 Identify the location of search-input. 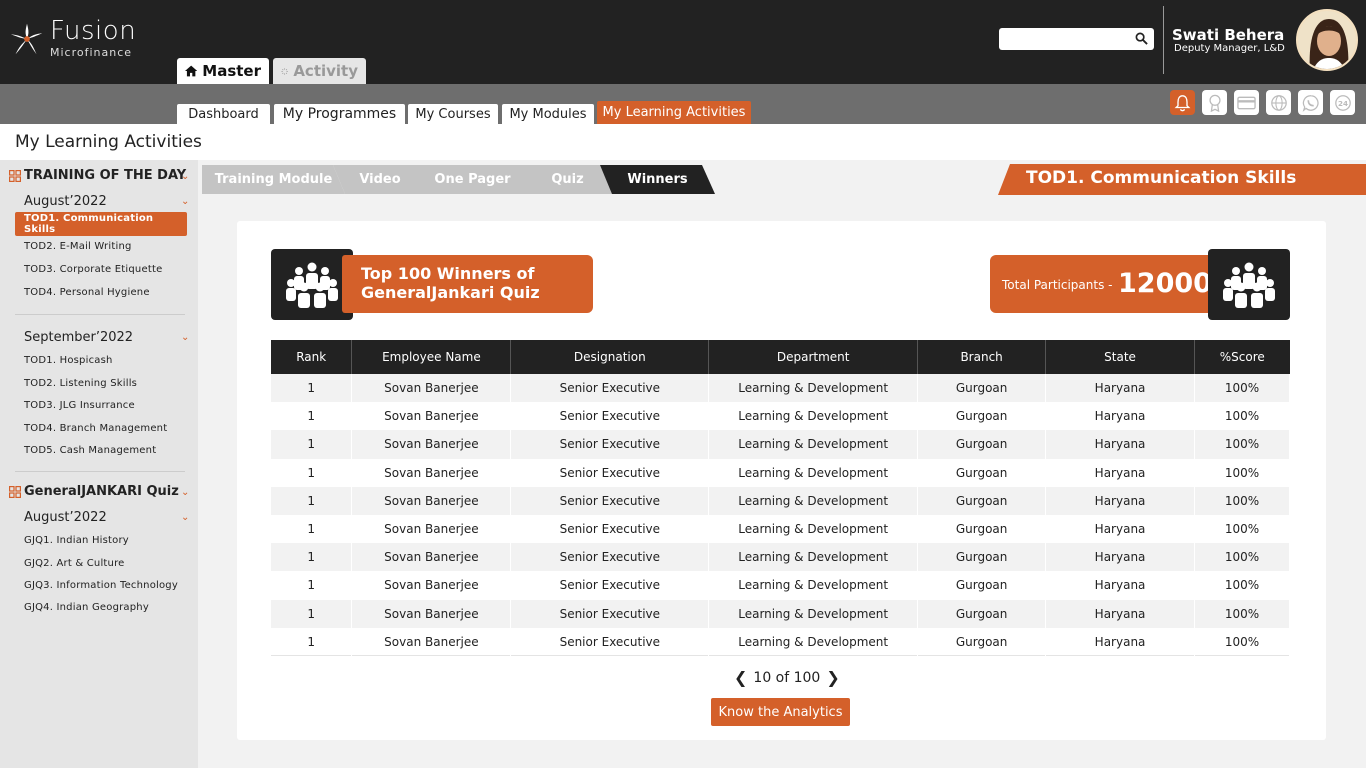
(1061, 39).